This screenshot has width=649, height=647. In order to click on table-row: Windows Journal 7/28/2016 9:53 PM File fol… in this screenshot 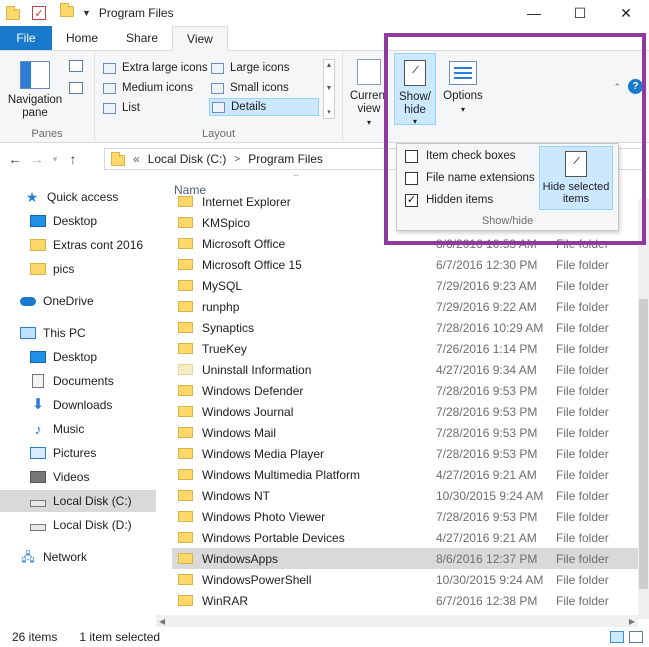, I will do `click(405, 411)`.